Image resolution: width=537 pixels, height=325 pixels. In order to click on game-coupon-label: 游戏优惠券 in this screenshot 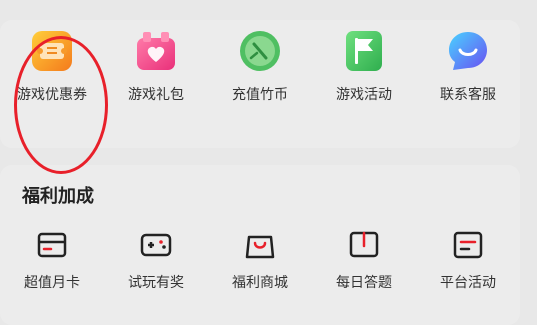, I will do `click(52, 95)`.